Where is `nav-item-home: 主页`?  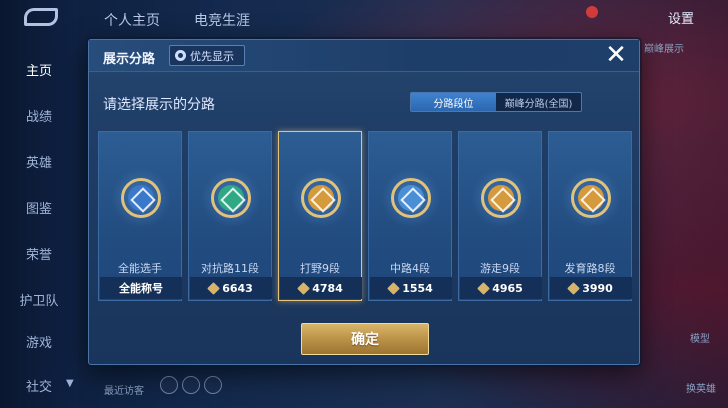
nav-item-home: 主页 is located at coordinates (39, 69).